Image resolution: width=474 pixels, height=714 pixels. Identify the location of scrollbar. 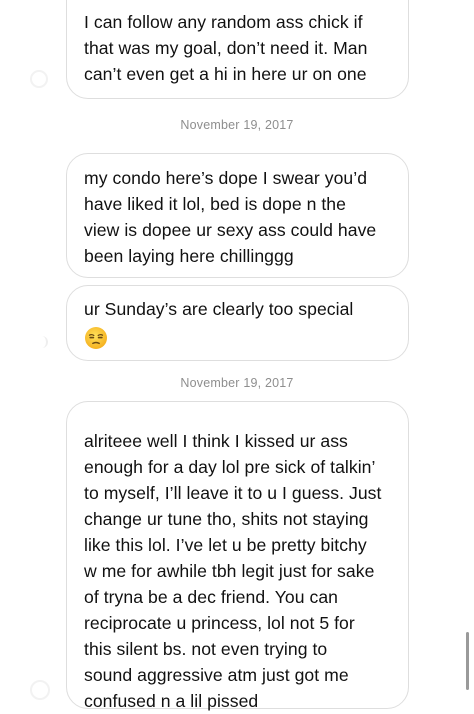
(467, 661).